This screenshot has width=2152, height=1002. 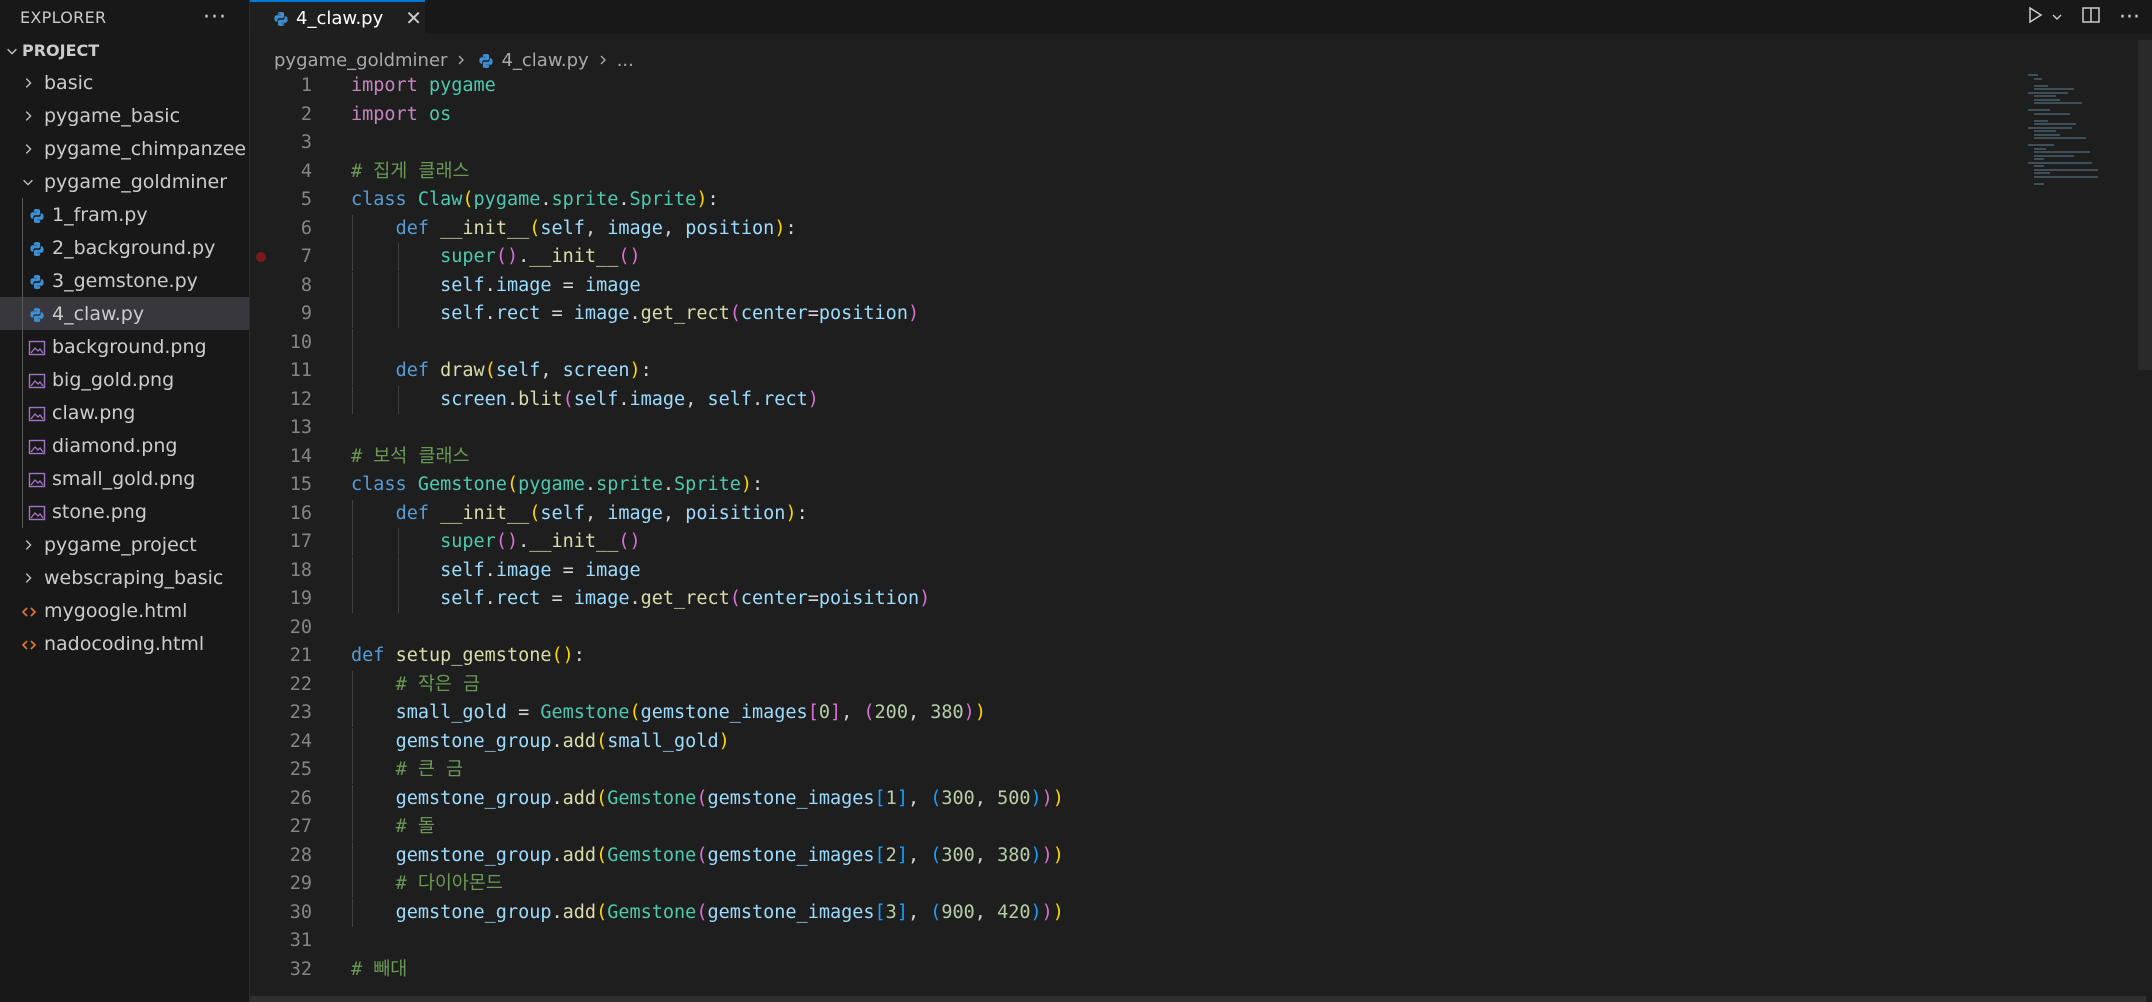 What do you see at coordinates (1201, 257) in the screenshot?
I see `code-line: 7 super().__init__()` at bounding box center [1201, 257].